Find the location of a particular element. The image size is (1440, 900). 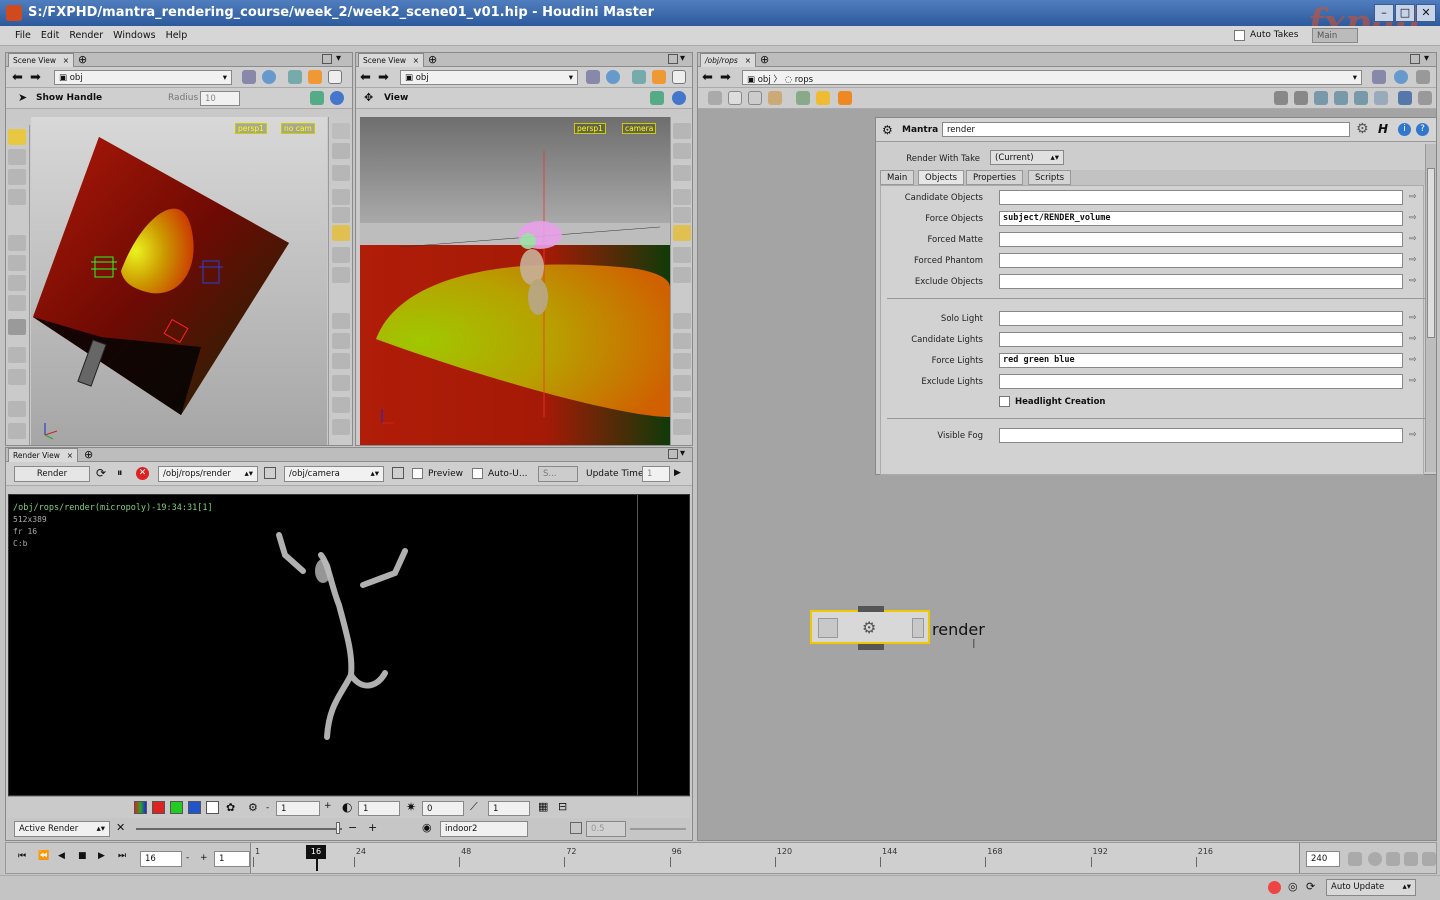

jump-to-rop-icon is located at coordinates (270, 473).